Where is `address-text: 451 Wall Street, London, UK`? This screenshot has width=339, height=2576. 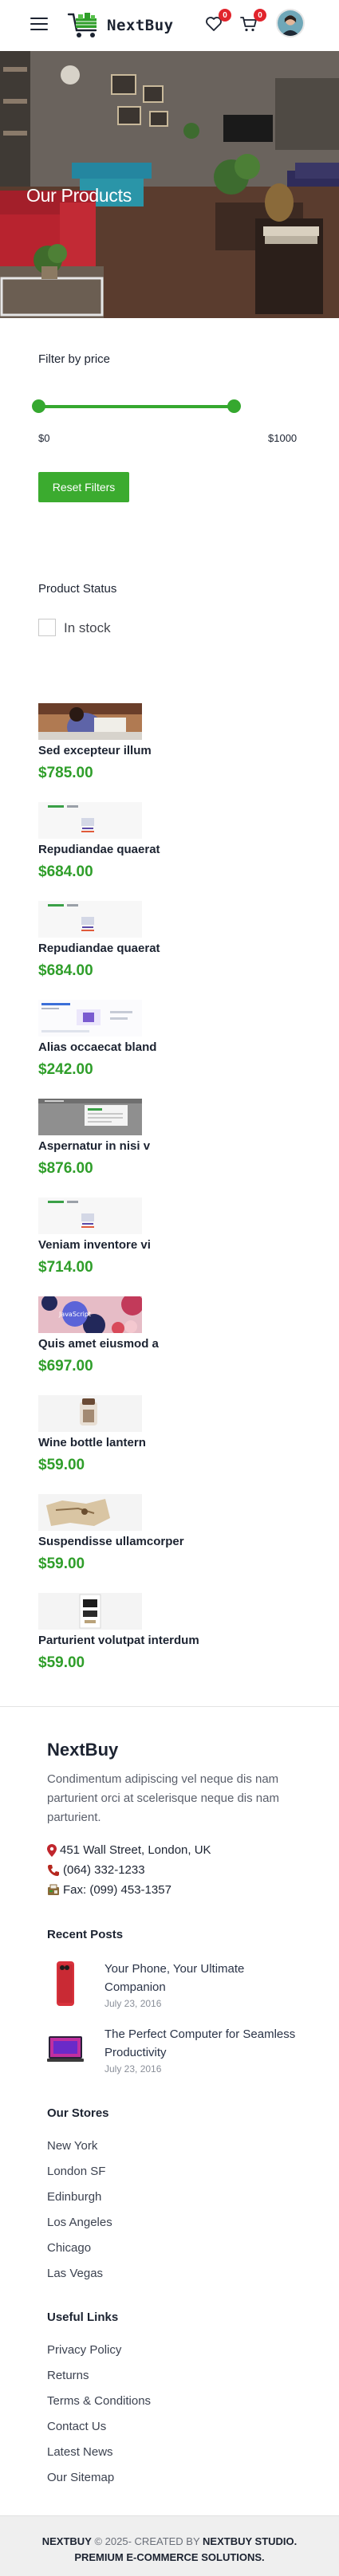
address-text: 451 Wall Street, London, UK is located at coordinates (135, 1850).